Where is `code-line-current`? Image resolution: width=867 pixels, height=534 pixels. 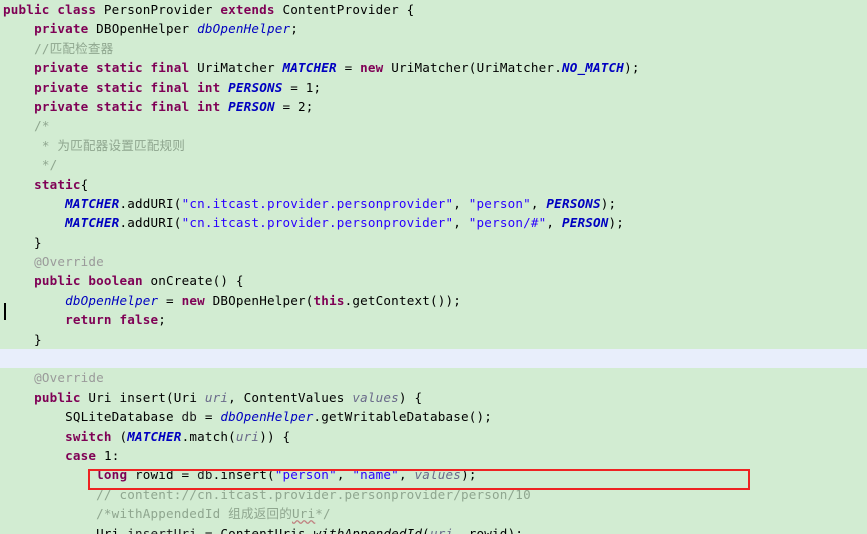 code-line-current is located at coordinates (433, 359).